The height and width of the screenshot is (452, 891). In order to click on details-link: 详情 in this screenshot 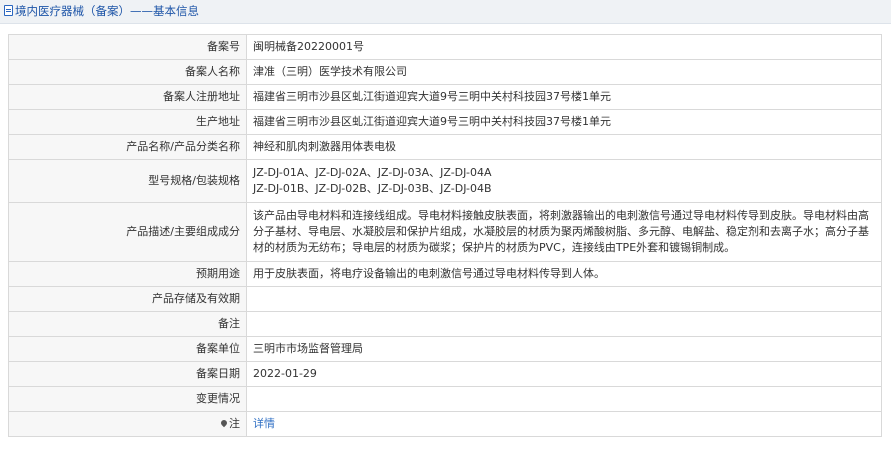, I will do `click(264, 423)`.